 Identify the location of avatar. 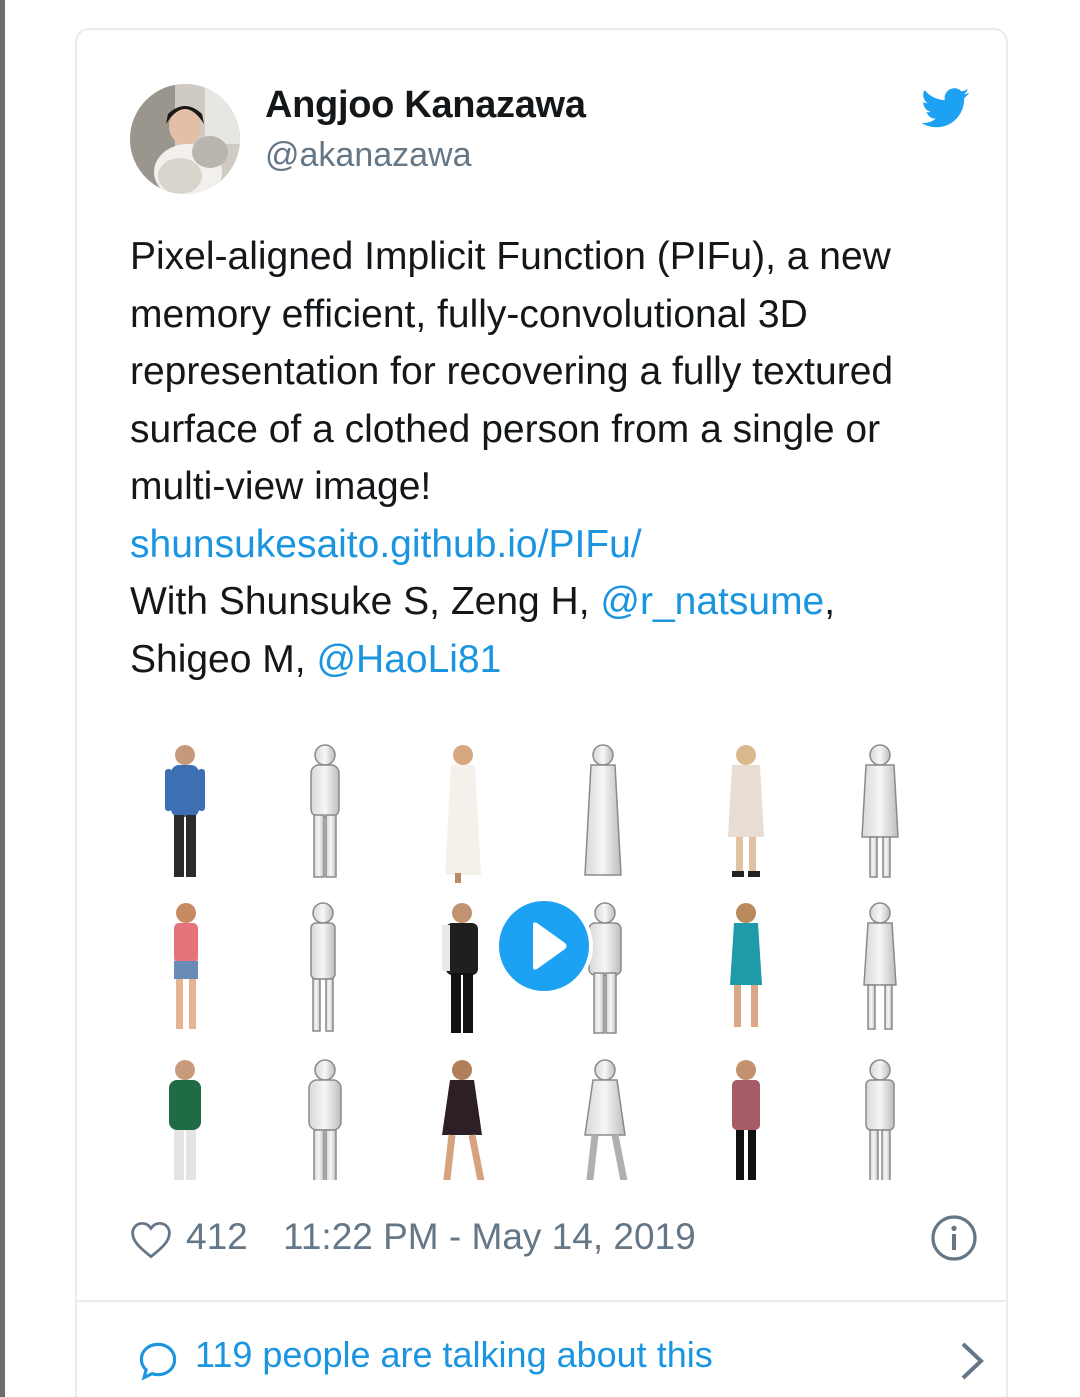
(185, 139).